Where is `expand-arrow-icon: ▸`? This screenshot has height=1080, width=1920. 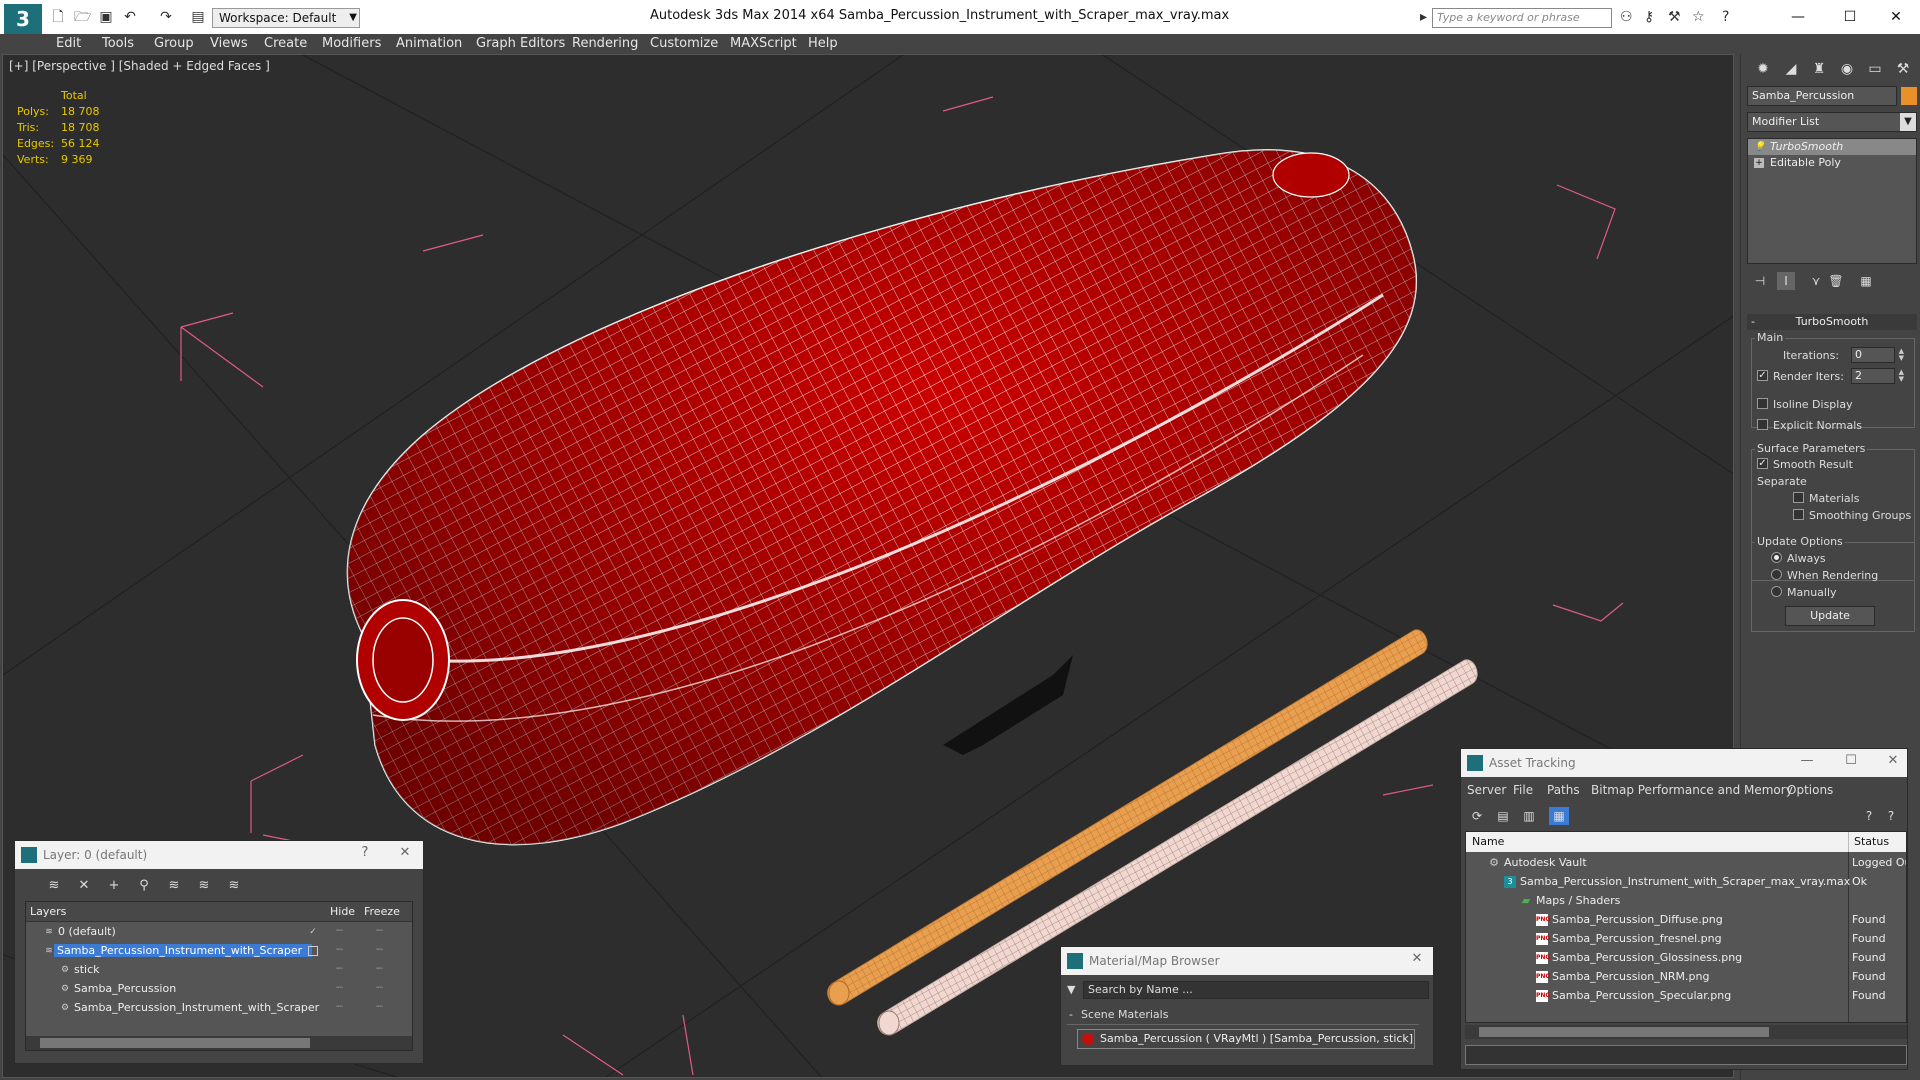 expand-arrow-icon: ▸ is located at coordinates (1423, 17).